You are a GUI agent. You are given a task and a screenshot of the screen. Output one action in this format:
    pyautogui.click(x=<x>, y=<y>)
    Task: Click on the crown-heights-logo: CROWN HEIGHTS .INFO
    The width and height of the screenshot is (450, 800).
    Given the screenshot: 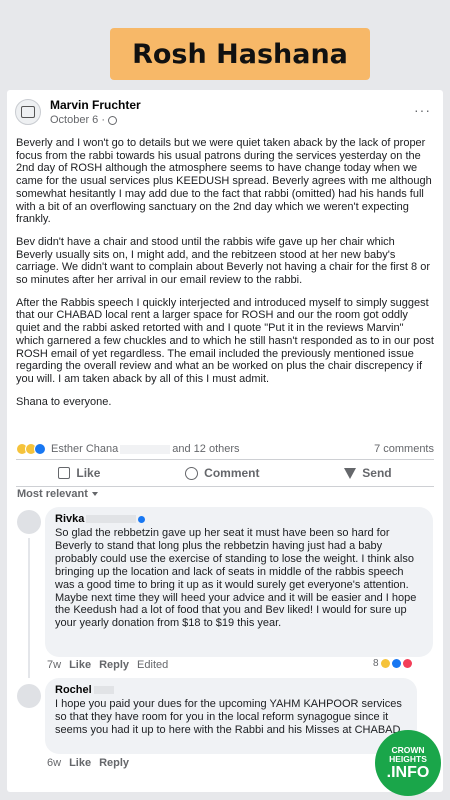 What is the action you would take?
    pyautogui.click(x=408, y=763)
    